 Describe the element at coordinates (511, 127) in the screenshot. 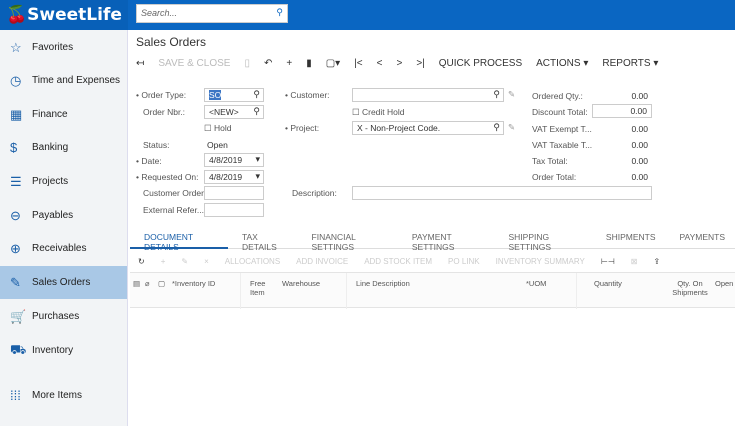

I see `edit-project-icon: ✎` at that location.